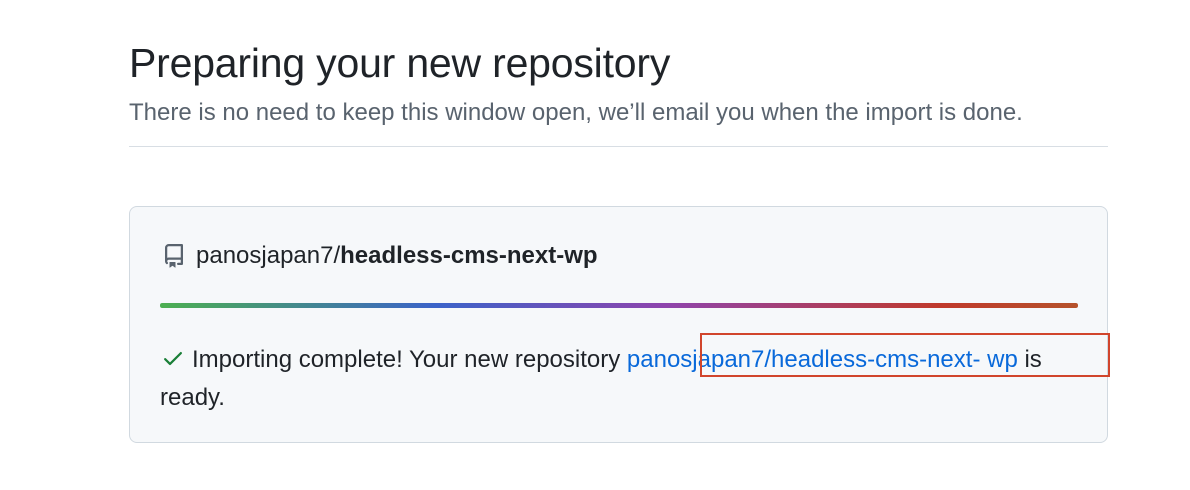 This screenshot has height=490, width=1190. I want to click on import-progress-fill, so click(619, 305).